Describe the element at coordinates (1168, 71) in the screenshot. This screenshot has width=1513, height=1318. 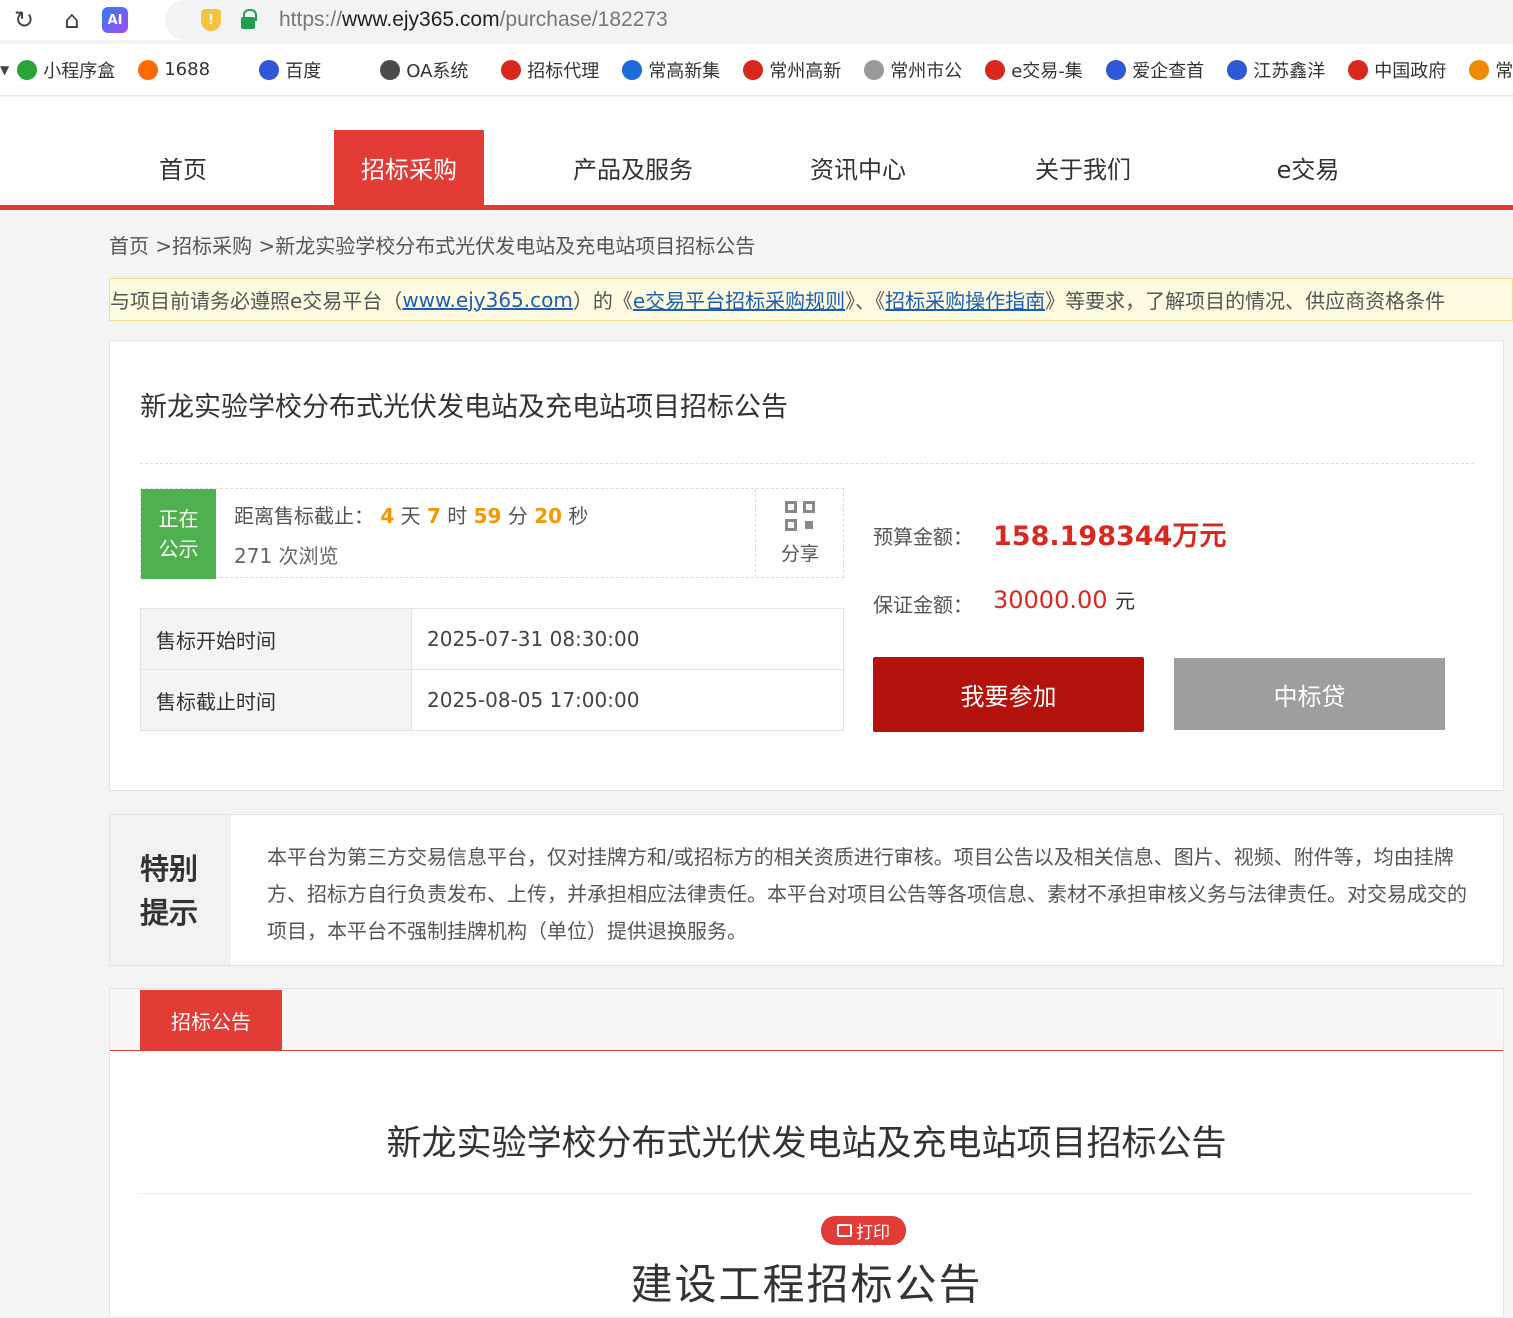
I see `bookmark-label: 爱企查首` at that location.